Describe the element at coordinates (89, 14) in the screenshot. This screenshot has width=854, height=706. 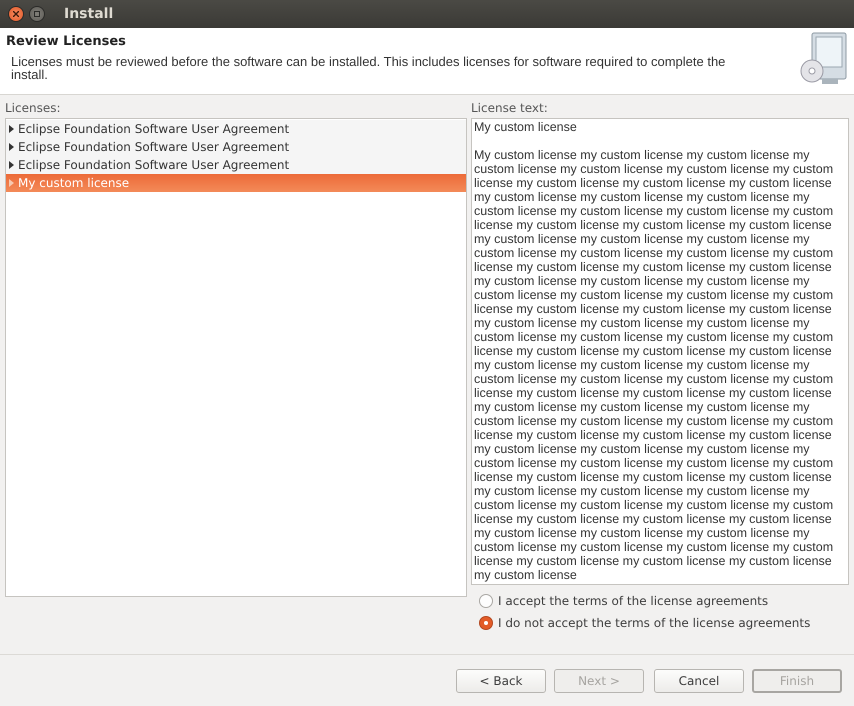
I see `window-title: Install` at that location.